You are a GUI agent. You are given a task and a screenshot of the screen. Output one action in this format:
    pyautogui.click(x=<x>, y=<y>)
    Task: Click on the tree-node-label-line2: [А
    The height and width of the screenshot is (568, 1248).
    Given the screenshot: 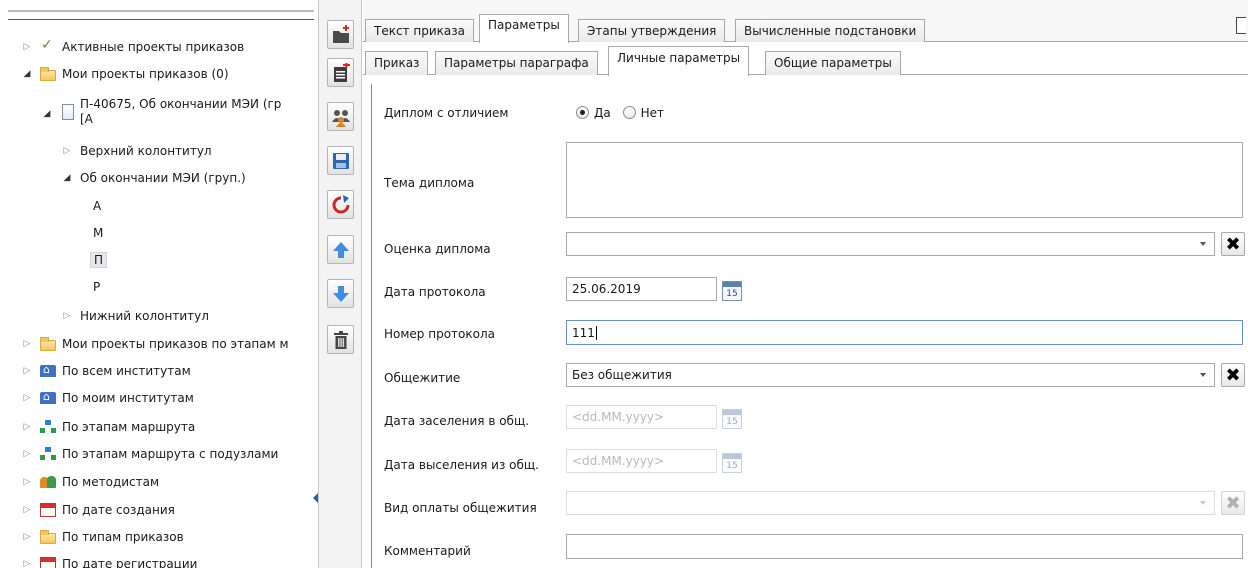 What is the action you would take?
    pyautogui.click(x=86, y=119)
    